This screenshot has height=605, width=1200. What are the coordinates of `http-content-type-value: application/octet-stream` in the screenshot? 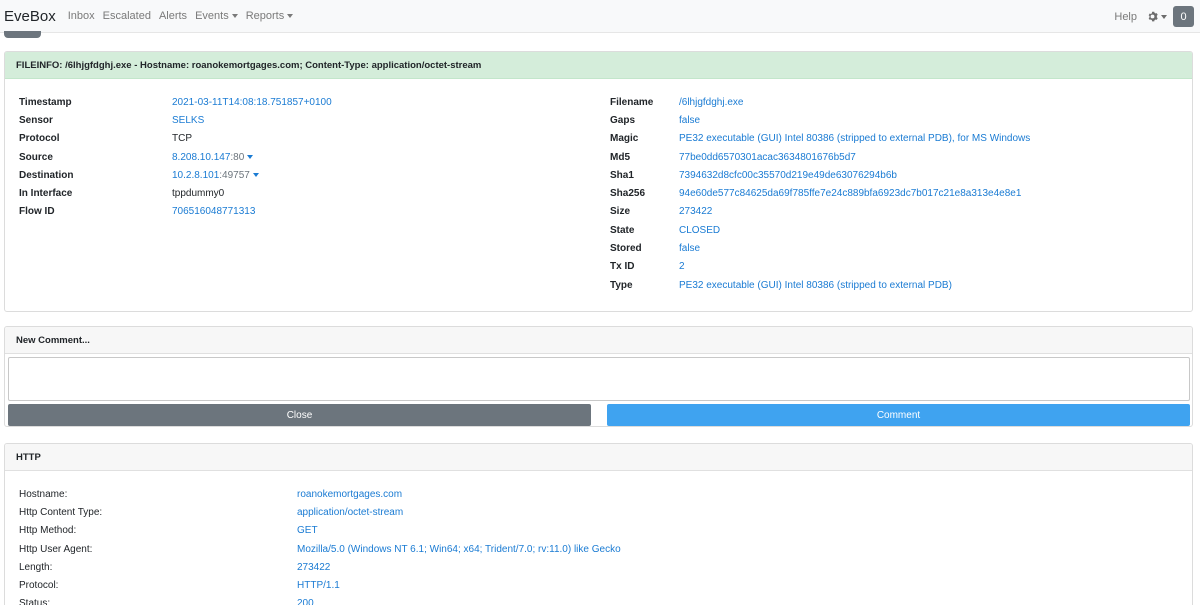 It's located at (350, 512).